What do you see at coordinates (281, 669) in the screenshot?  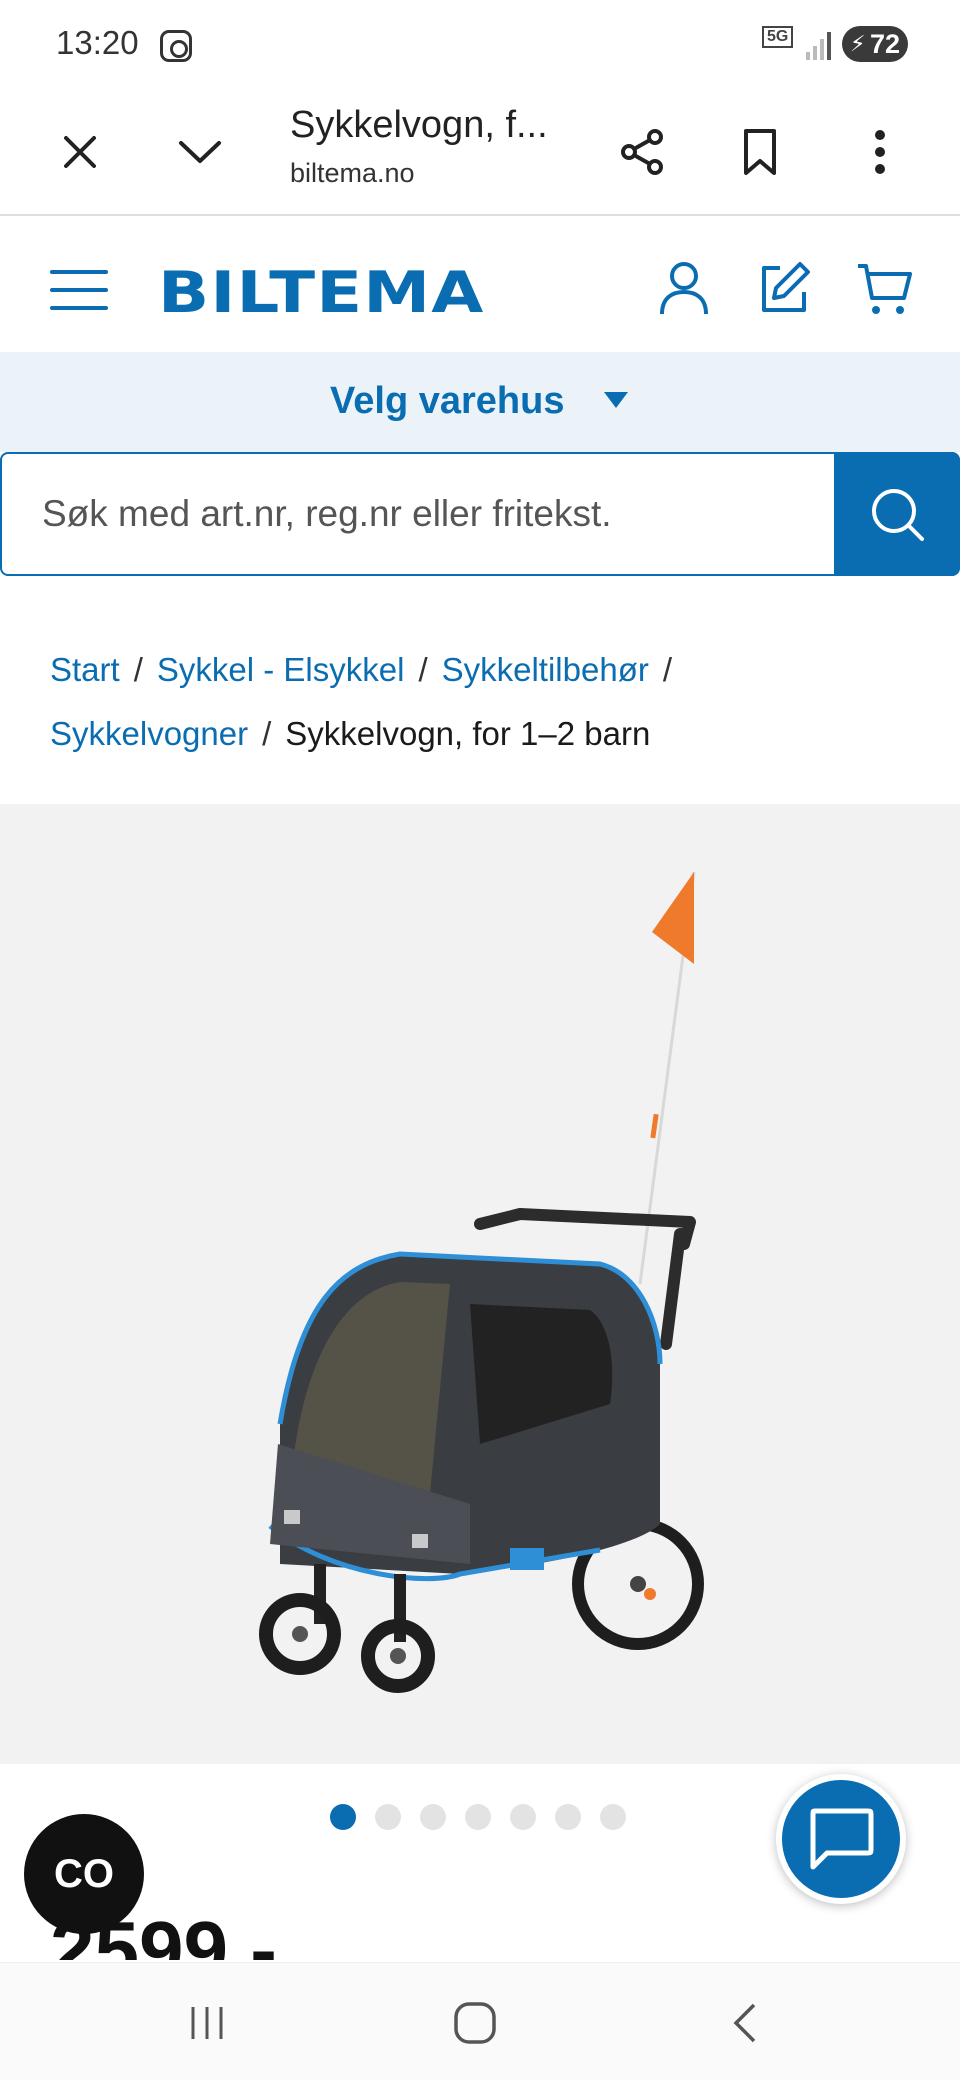 I see `breadcrumb-link-sykkel-elsykkel: Sykkel - Elsykkel` at bounding box center [281, 669].